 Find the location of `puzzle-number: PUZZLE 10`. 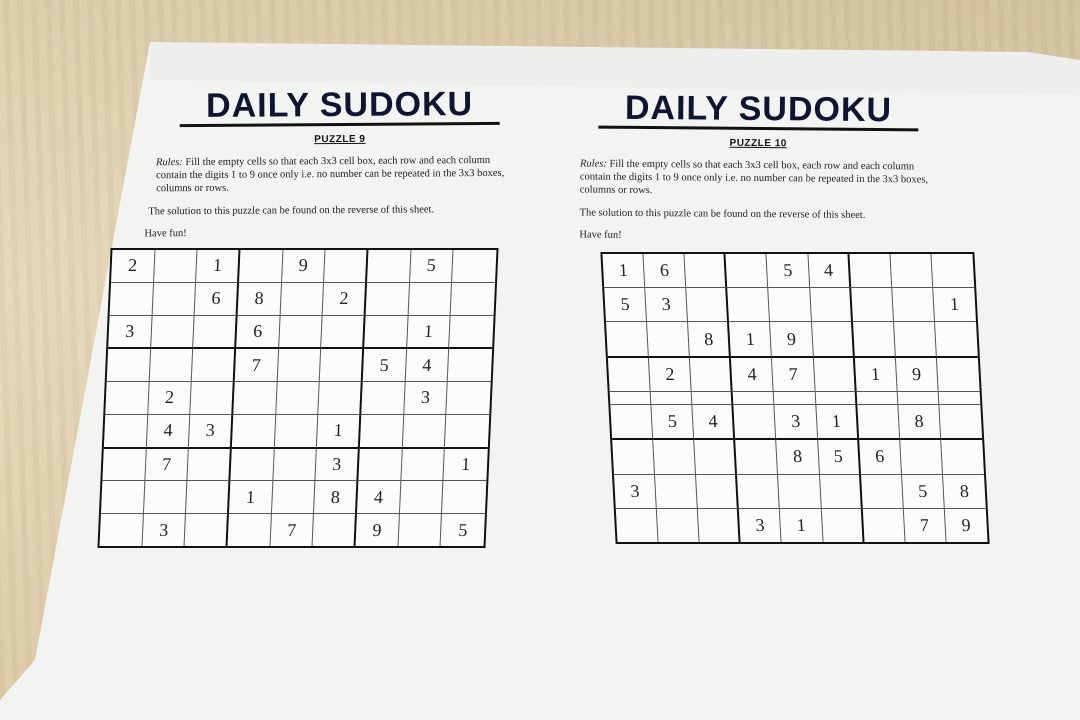

puzzle-number: PUZZLE 10 is located at coordinates (758, 143).